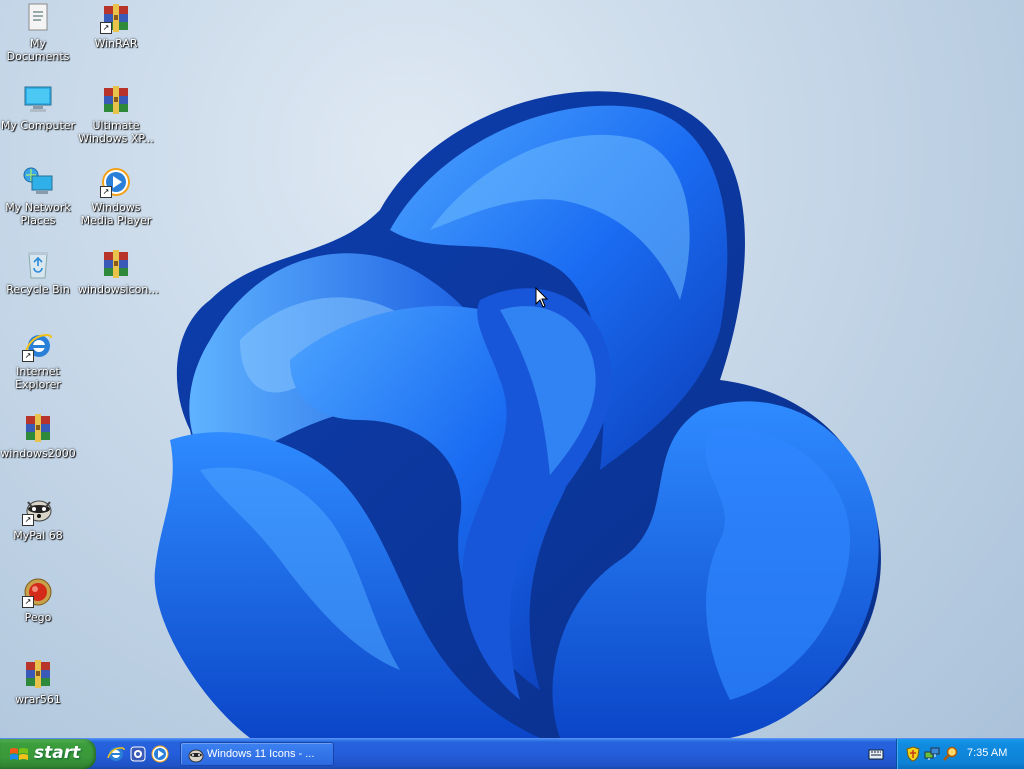 The image size is (1024, 769). What do you see at coordinates (116, 43) in the screenshot?
I see `desktop-icon-label: WinRAR` at bounding box center [116, 43].